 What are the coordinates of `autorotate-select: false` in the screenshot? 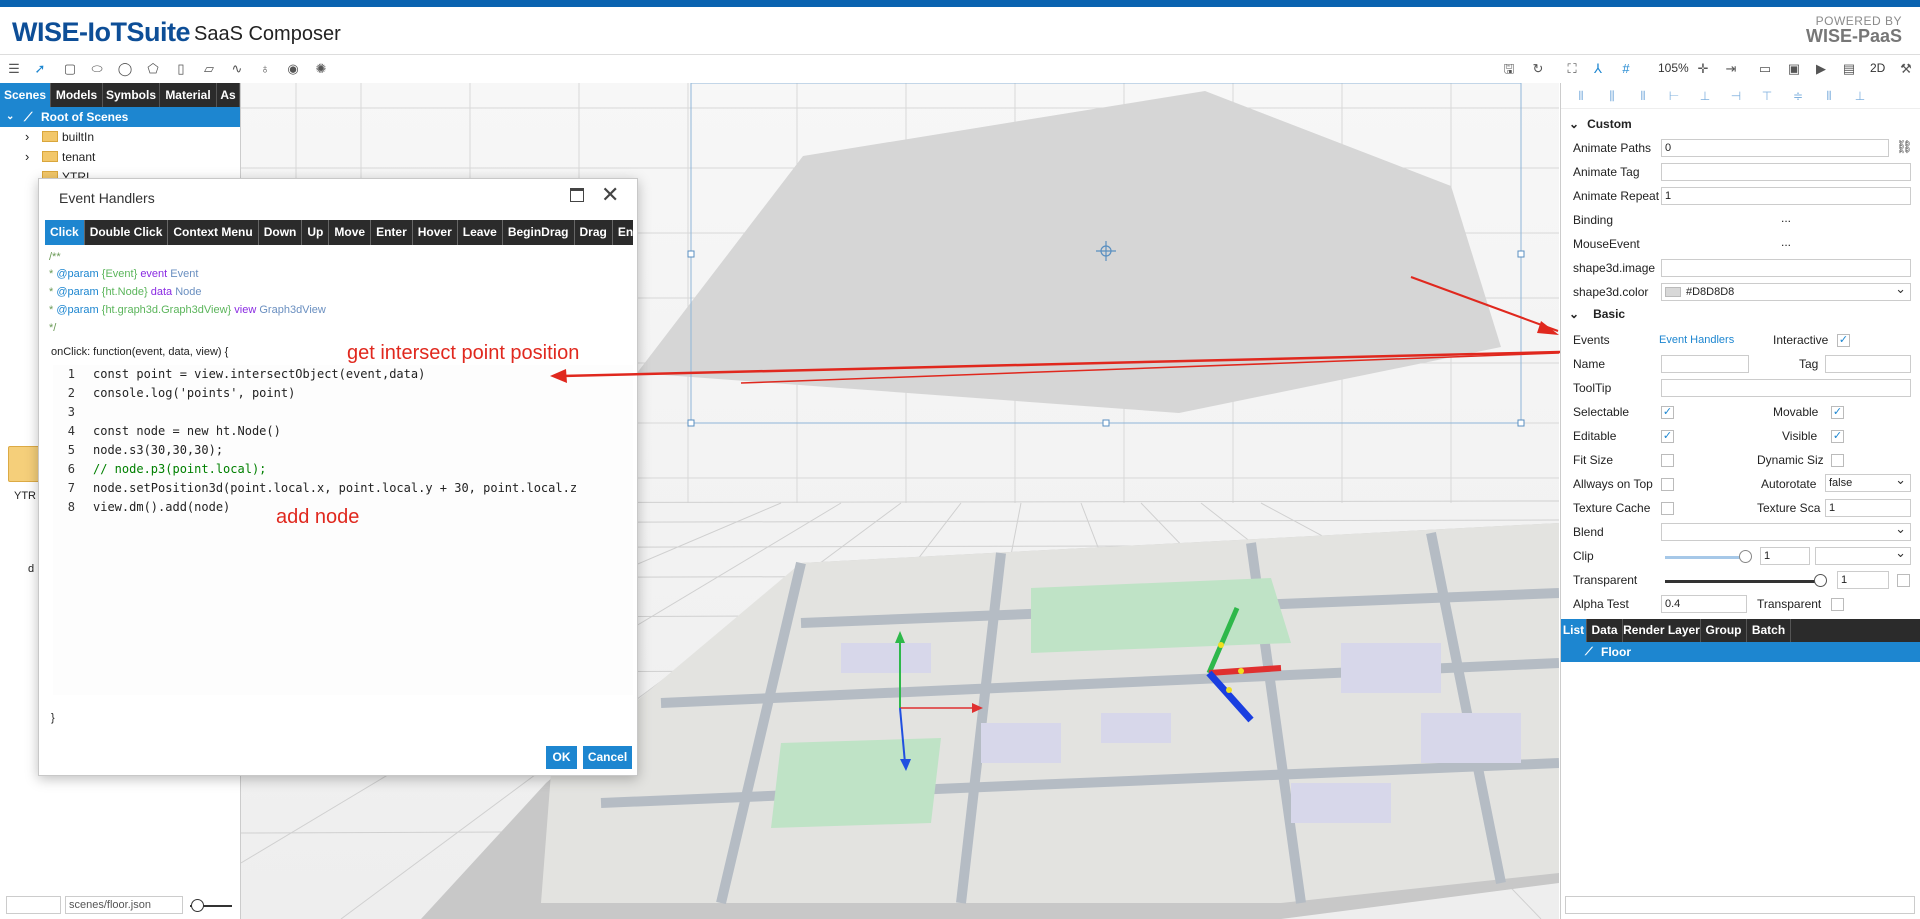 It's located at (1868, 482).